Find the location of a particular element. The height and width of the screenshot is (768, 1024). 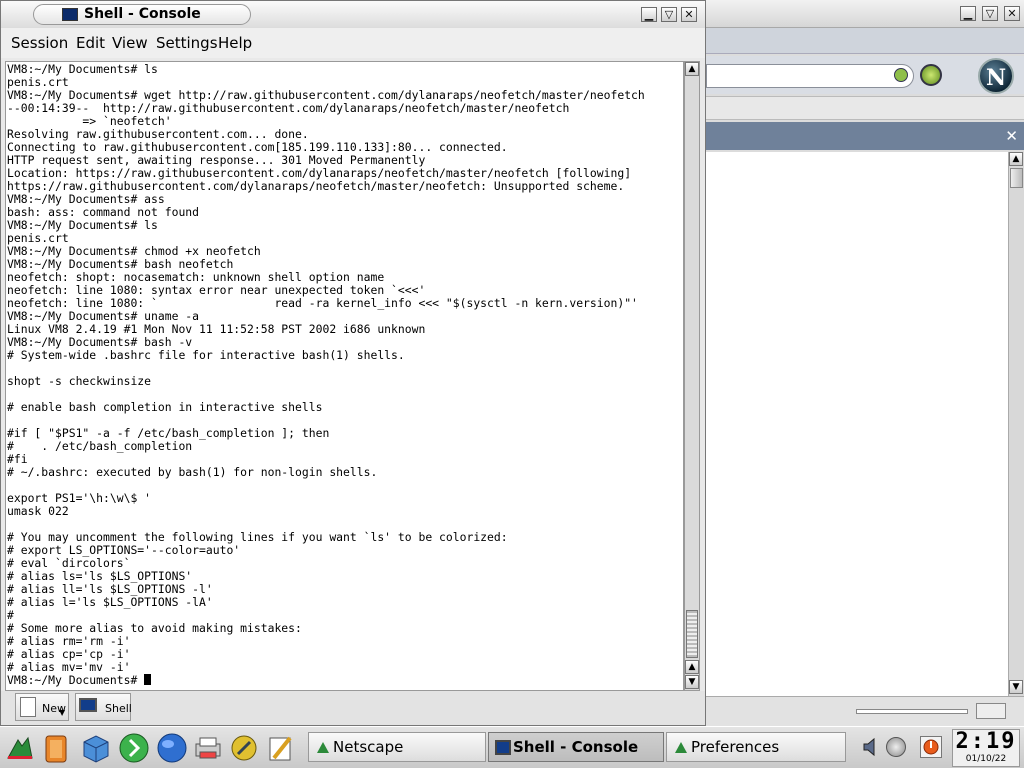

sidebar-header: ✕ is located at coordinates (864, 136).